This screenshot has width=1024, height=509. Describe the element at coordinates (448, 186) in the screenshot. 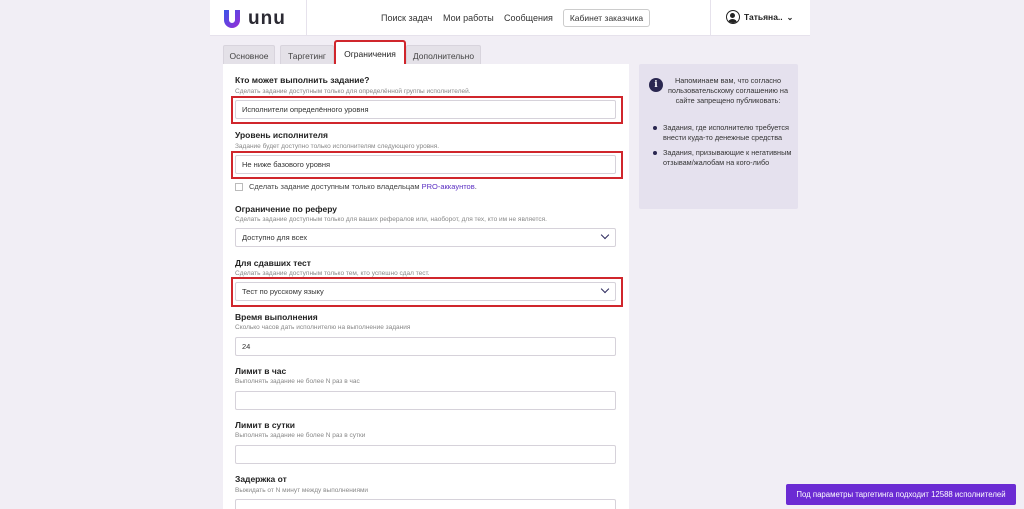

I see `pro-accounts-link: PRO-аккаунтов` at that location.